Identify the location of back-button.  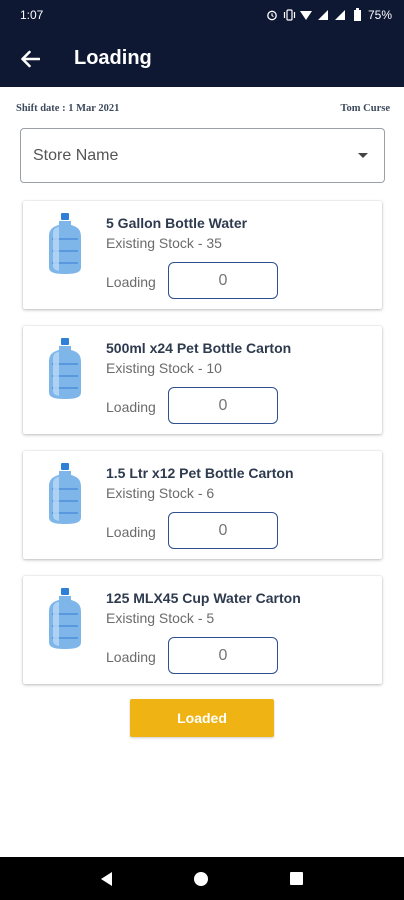
(30, 58).